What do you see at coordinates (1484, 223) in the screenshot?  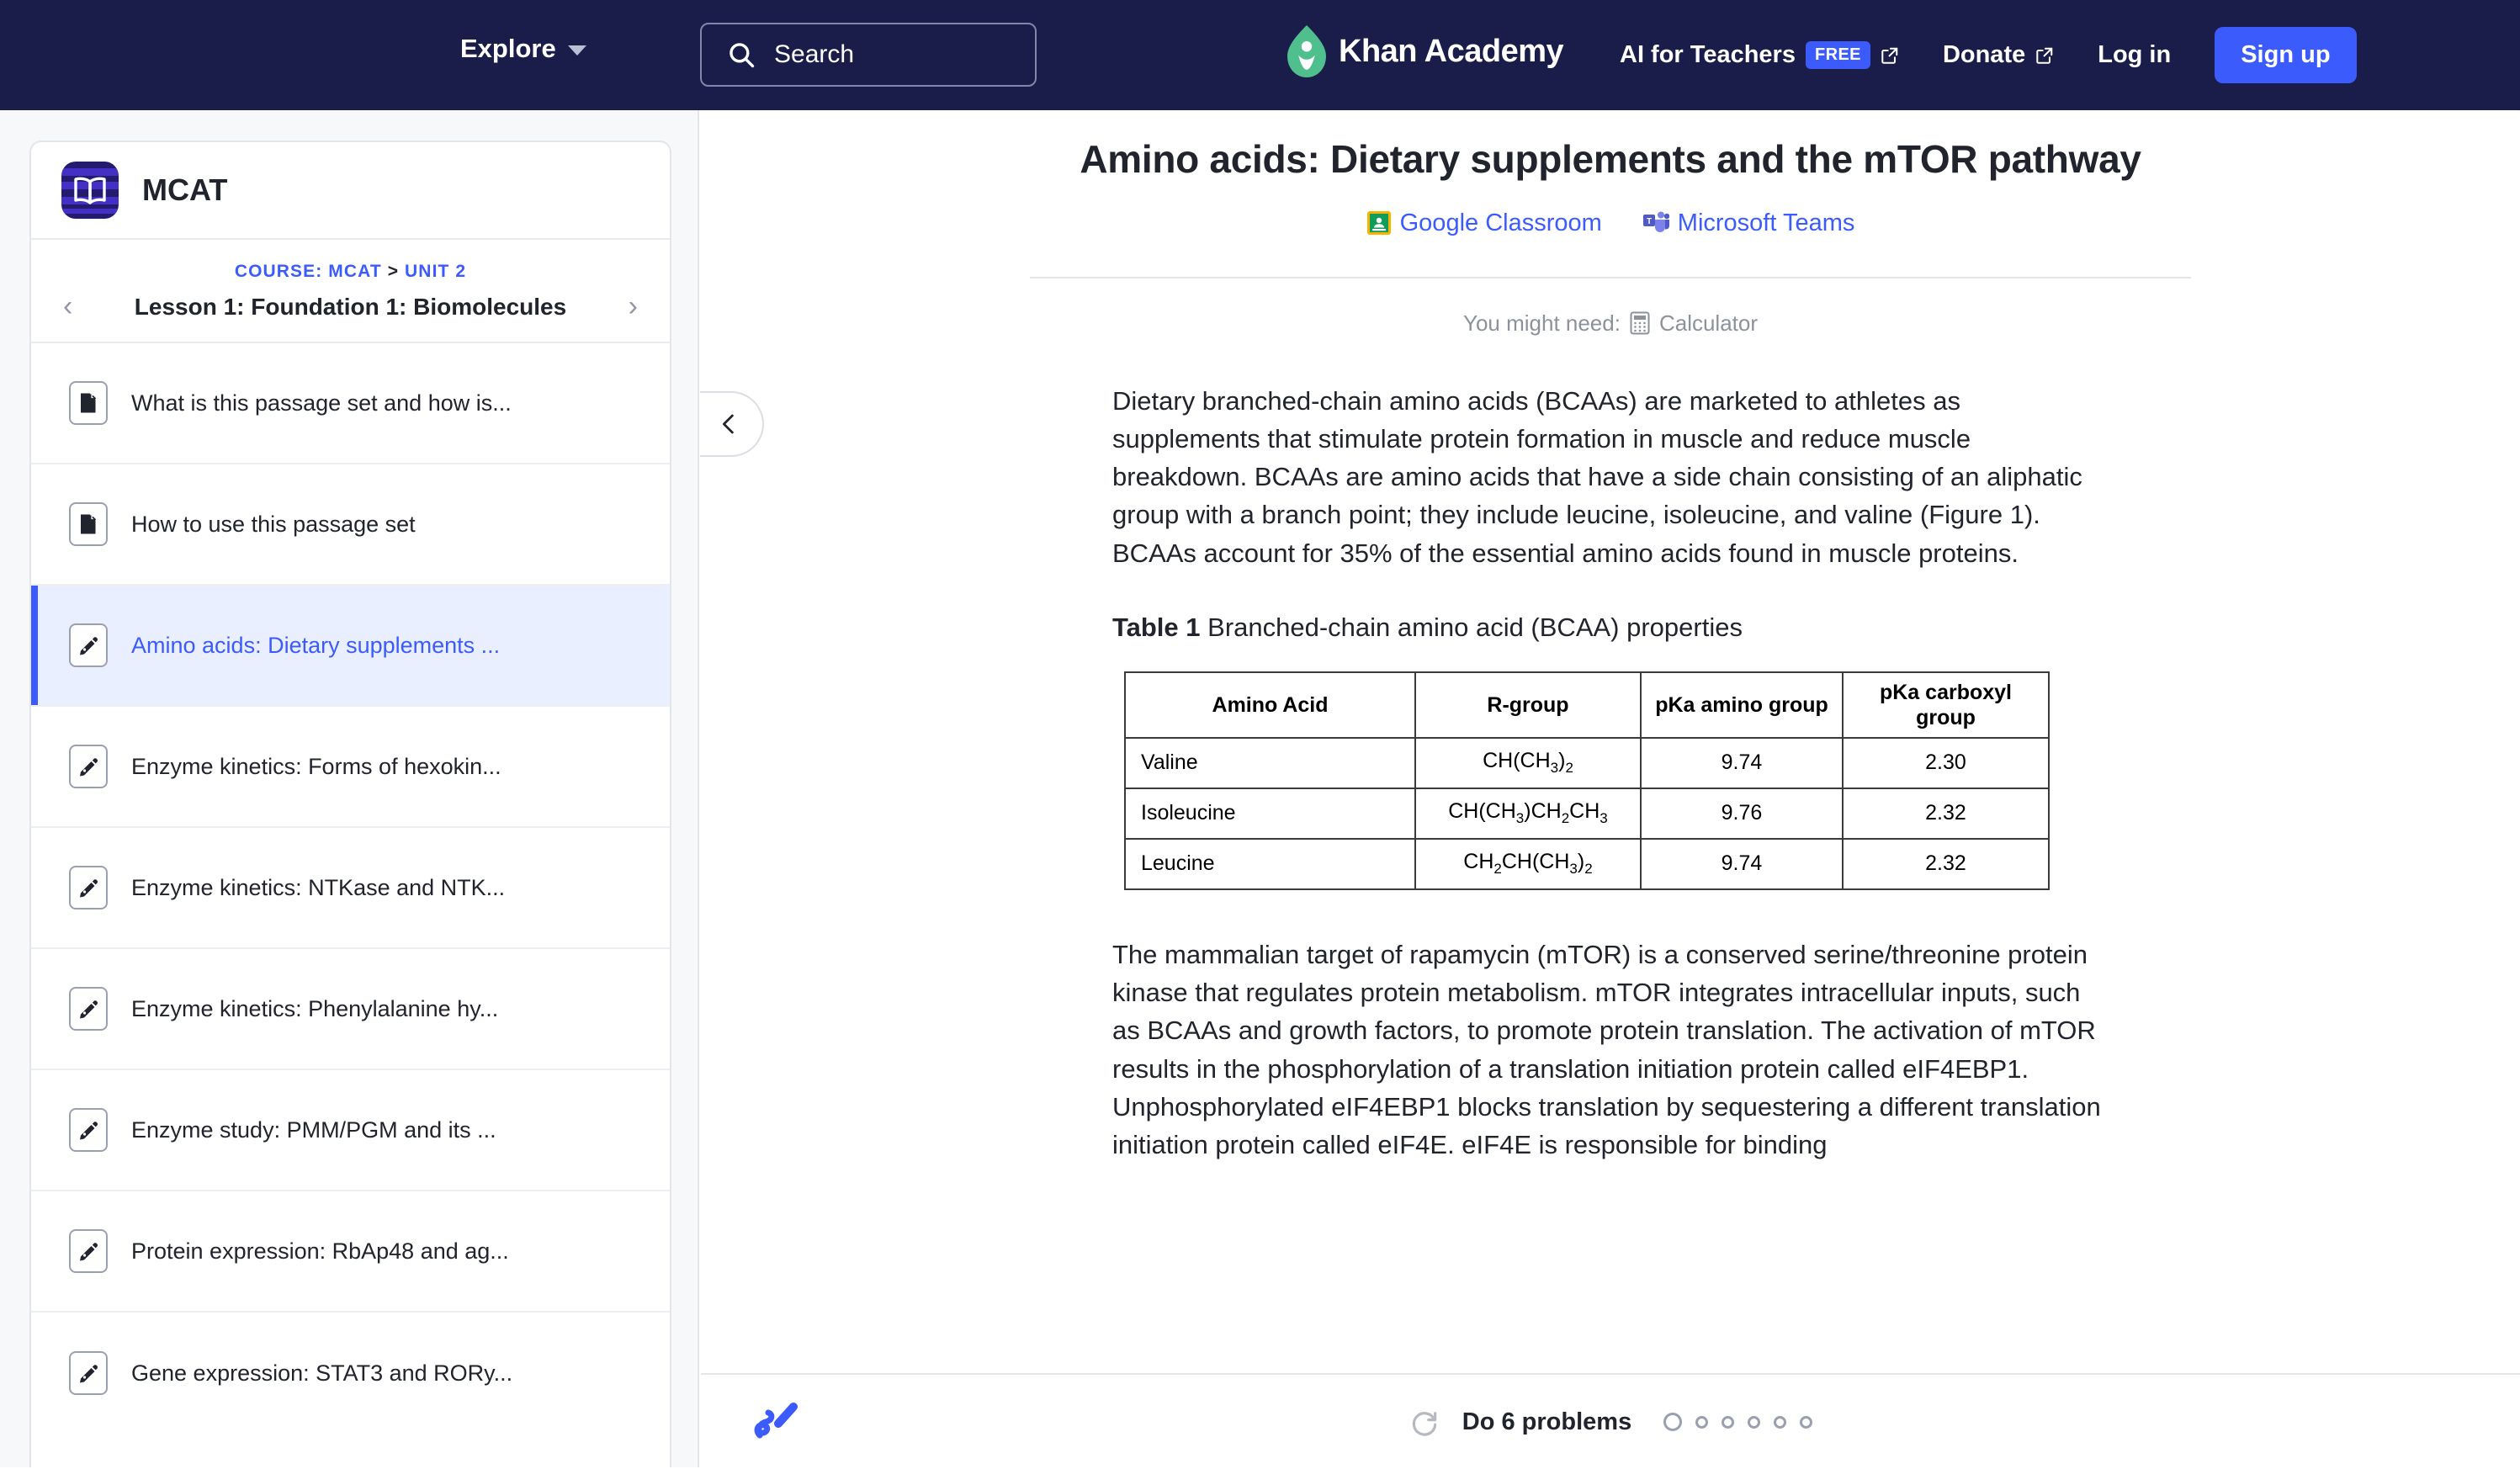 I see `google-classroom-link: Google Classroom` at bounding box center [1484, 223].